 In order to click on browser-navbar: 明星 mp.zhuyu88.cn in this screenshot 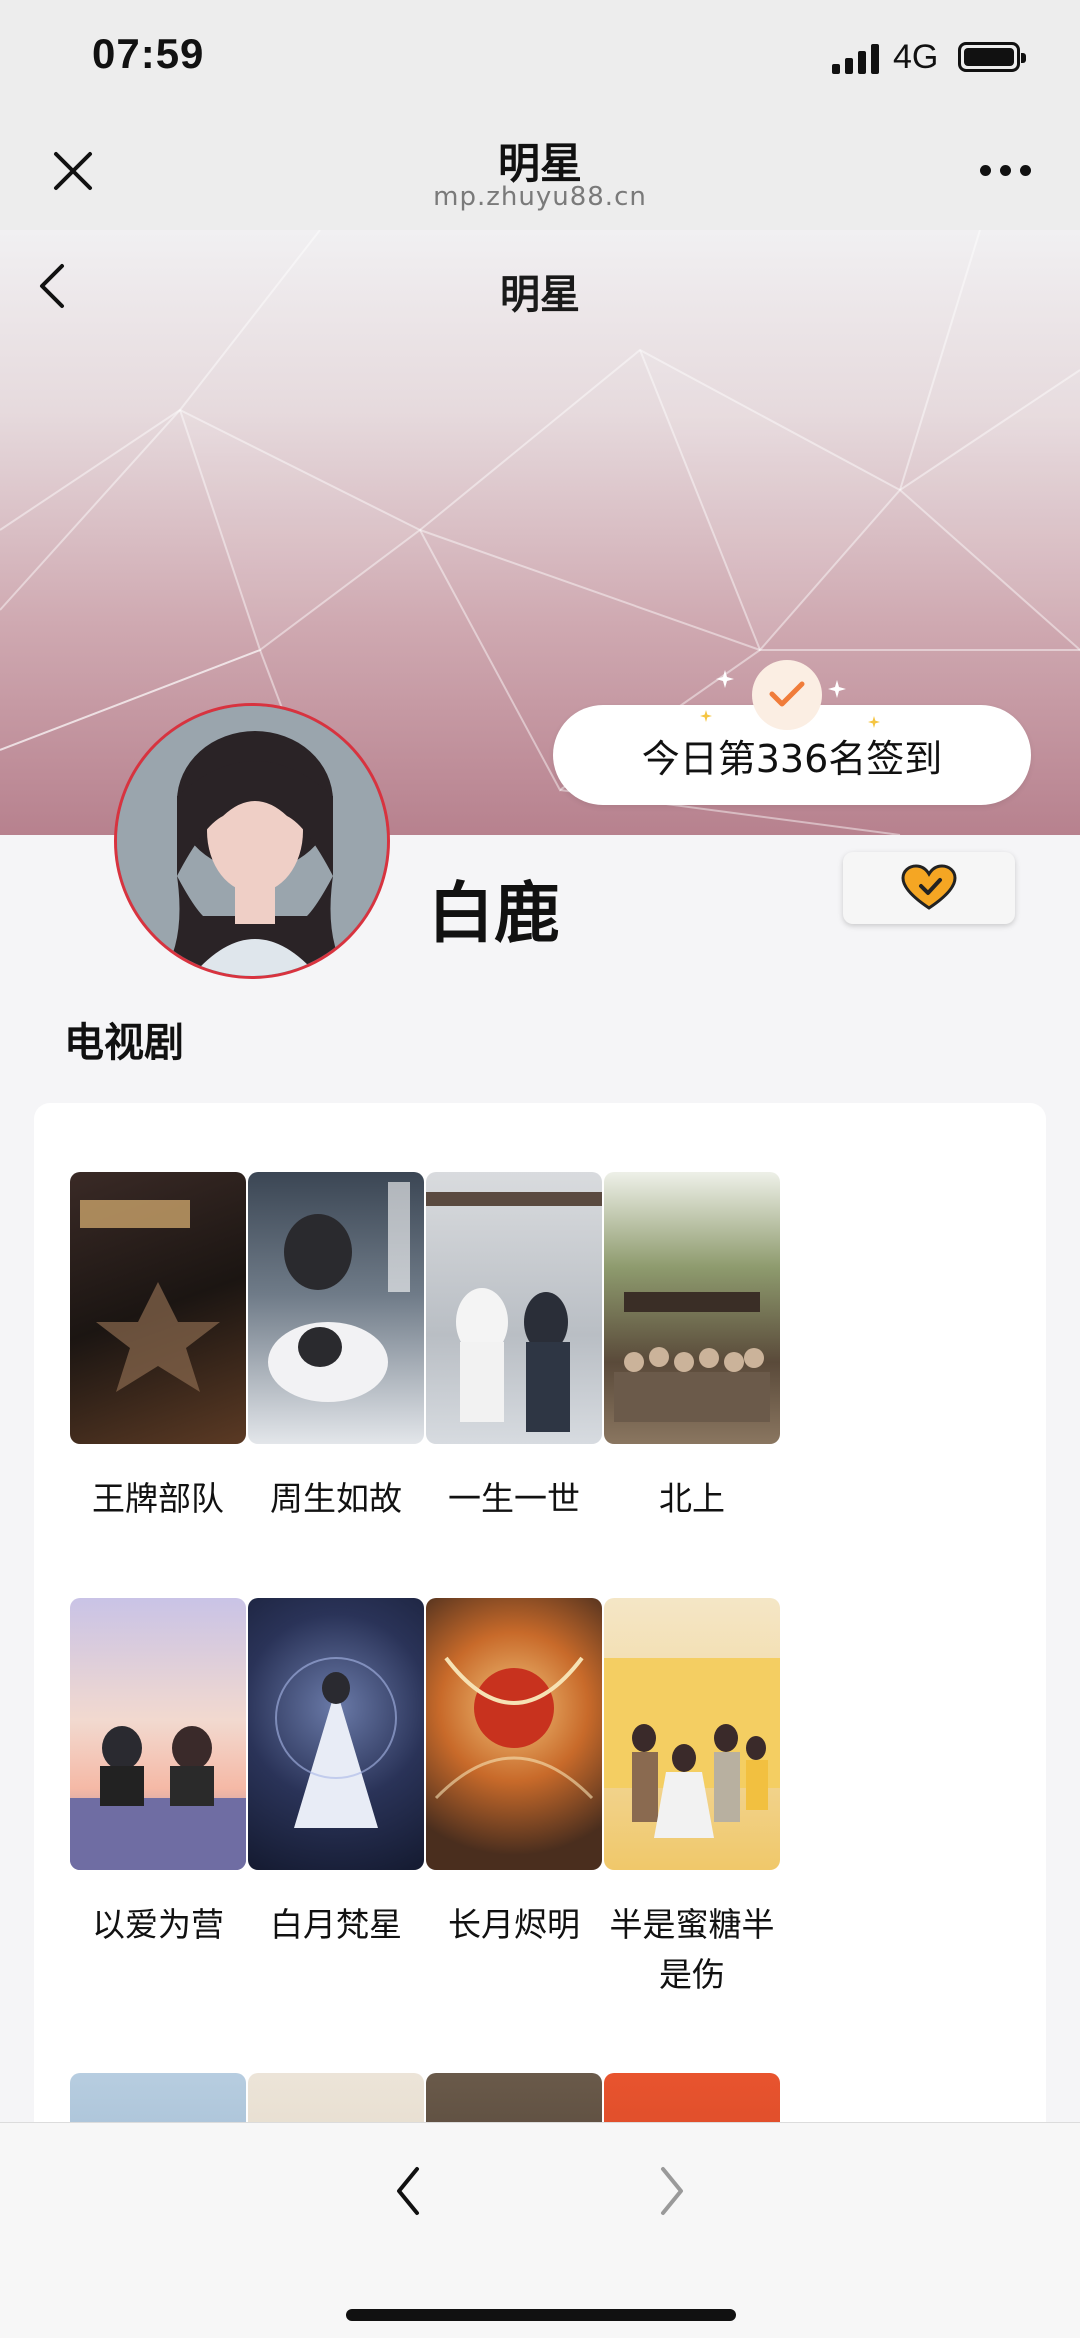, I will do `click(540, 175)`.